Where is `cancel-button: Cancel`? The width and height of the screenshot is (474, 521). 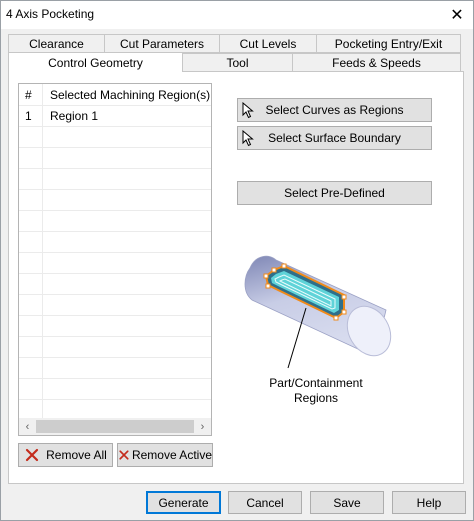 cancel-button: Cancel is located at coordinates (265, 502).